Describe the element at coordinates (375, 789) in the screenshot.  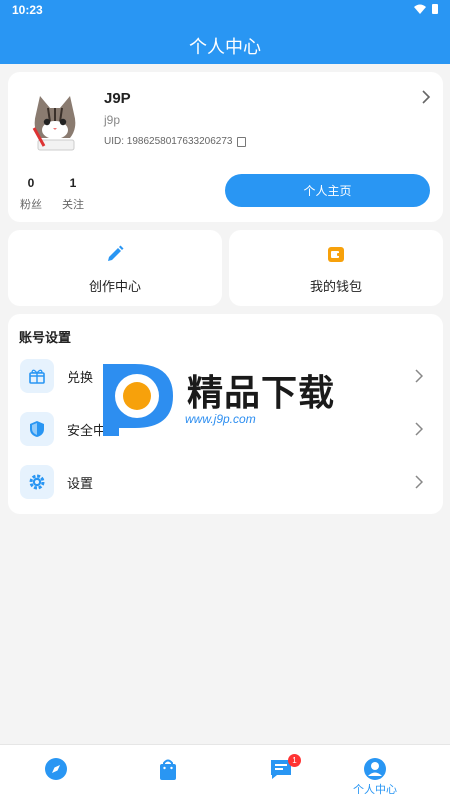
I see `tab-profile-label: 个人中心` at that location.